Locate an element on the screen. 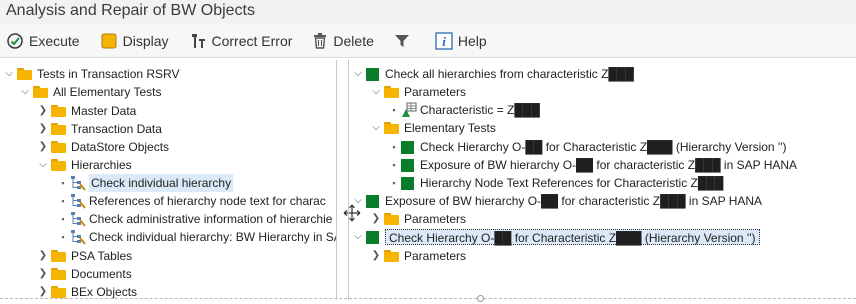  filter-button is located at coordinates (404, 41).